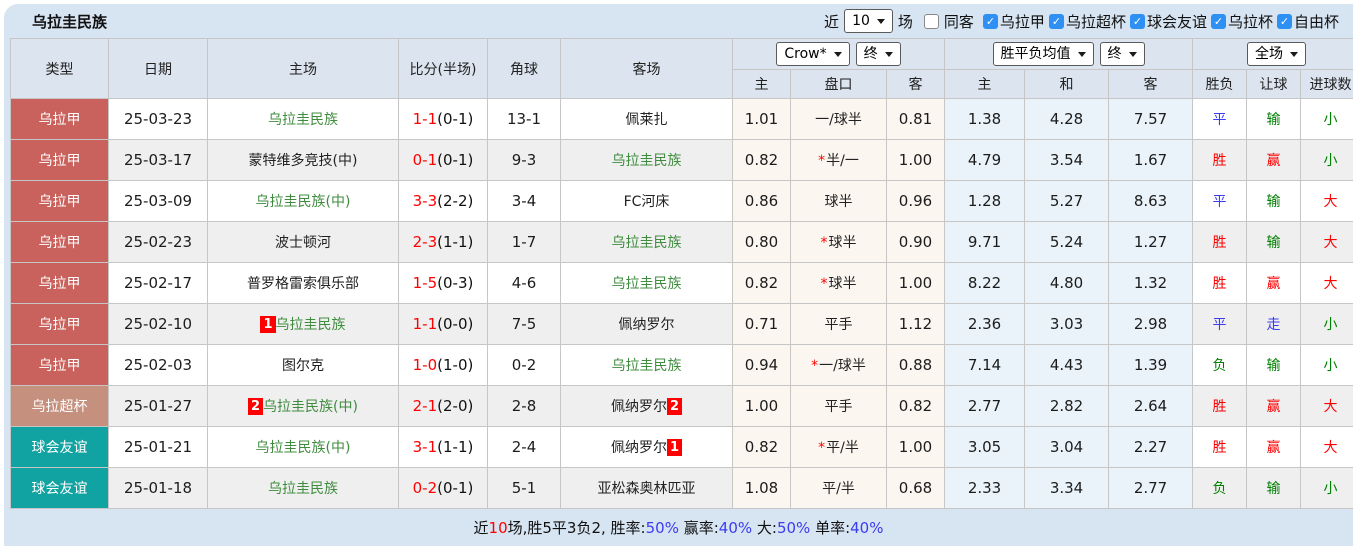 The image size is (1353, 546). I want to click on home-team-name: 乌拉圭民族(中), so click(303, 202).